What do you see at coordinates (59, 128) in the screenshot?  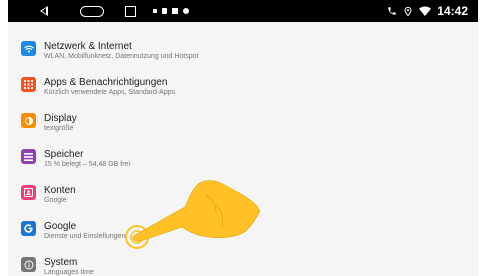 I see `item-subtitle: textgröße` at bounding box center [59, 128].